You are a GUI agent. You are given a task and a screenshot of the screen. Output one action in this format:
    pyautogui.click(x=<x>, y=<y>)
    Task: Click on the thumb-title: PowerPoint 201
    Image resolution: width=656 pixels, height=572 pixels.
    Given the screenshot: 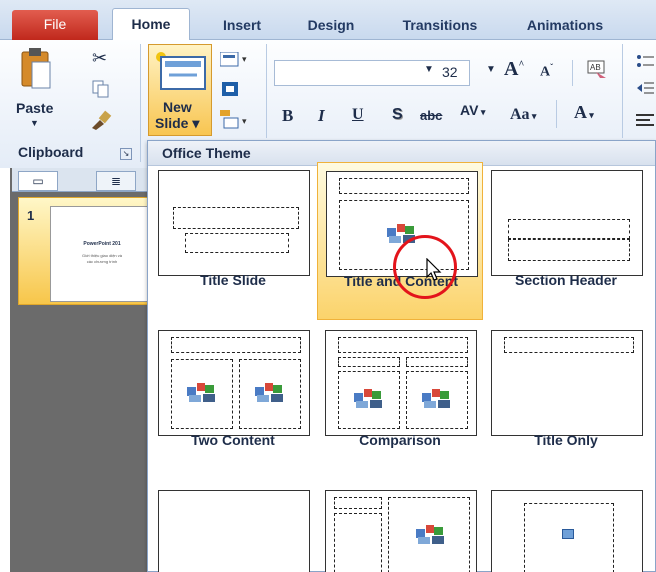 What is the action you would take?
    pyautogui.click(x=102, y=244)
    